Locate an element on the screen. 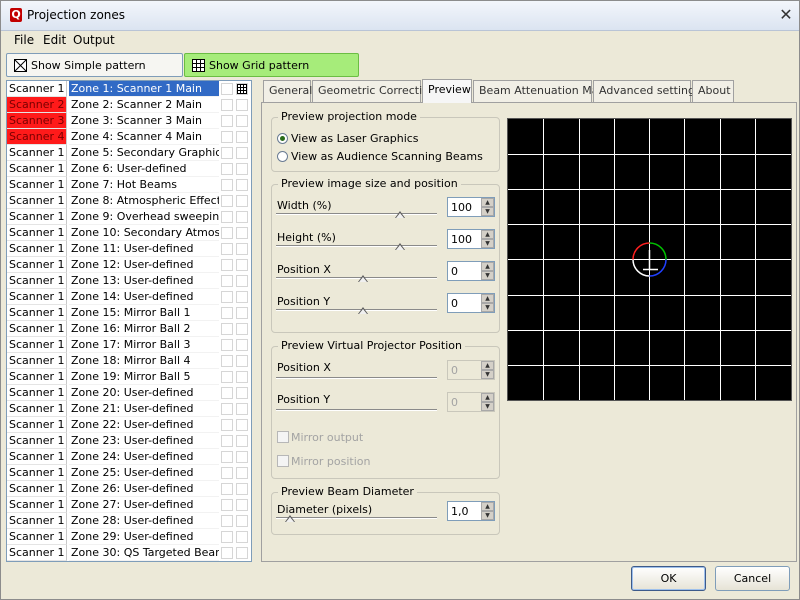 The image size is (800, 600). tab-beam-attenuation-map: Beam Attenuation Map is located at coordinates (539, 91).